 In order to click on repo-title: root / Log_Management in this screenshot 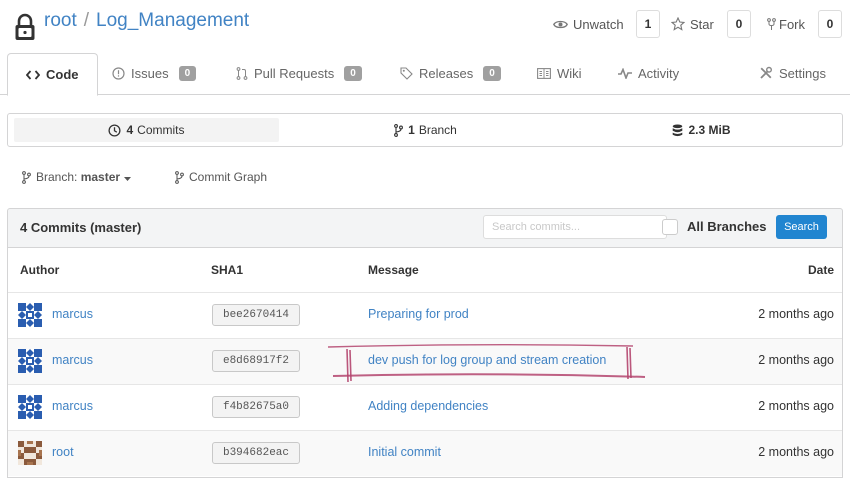, I will do `click(146, 21)`.